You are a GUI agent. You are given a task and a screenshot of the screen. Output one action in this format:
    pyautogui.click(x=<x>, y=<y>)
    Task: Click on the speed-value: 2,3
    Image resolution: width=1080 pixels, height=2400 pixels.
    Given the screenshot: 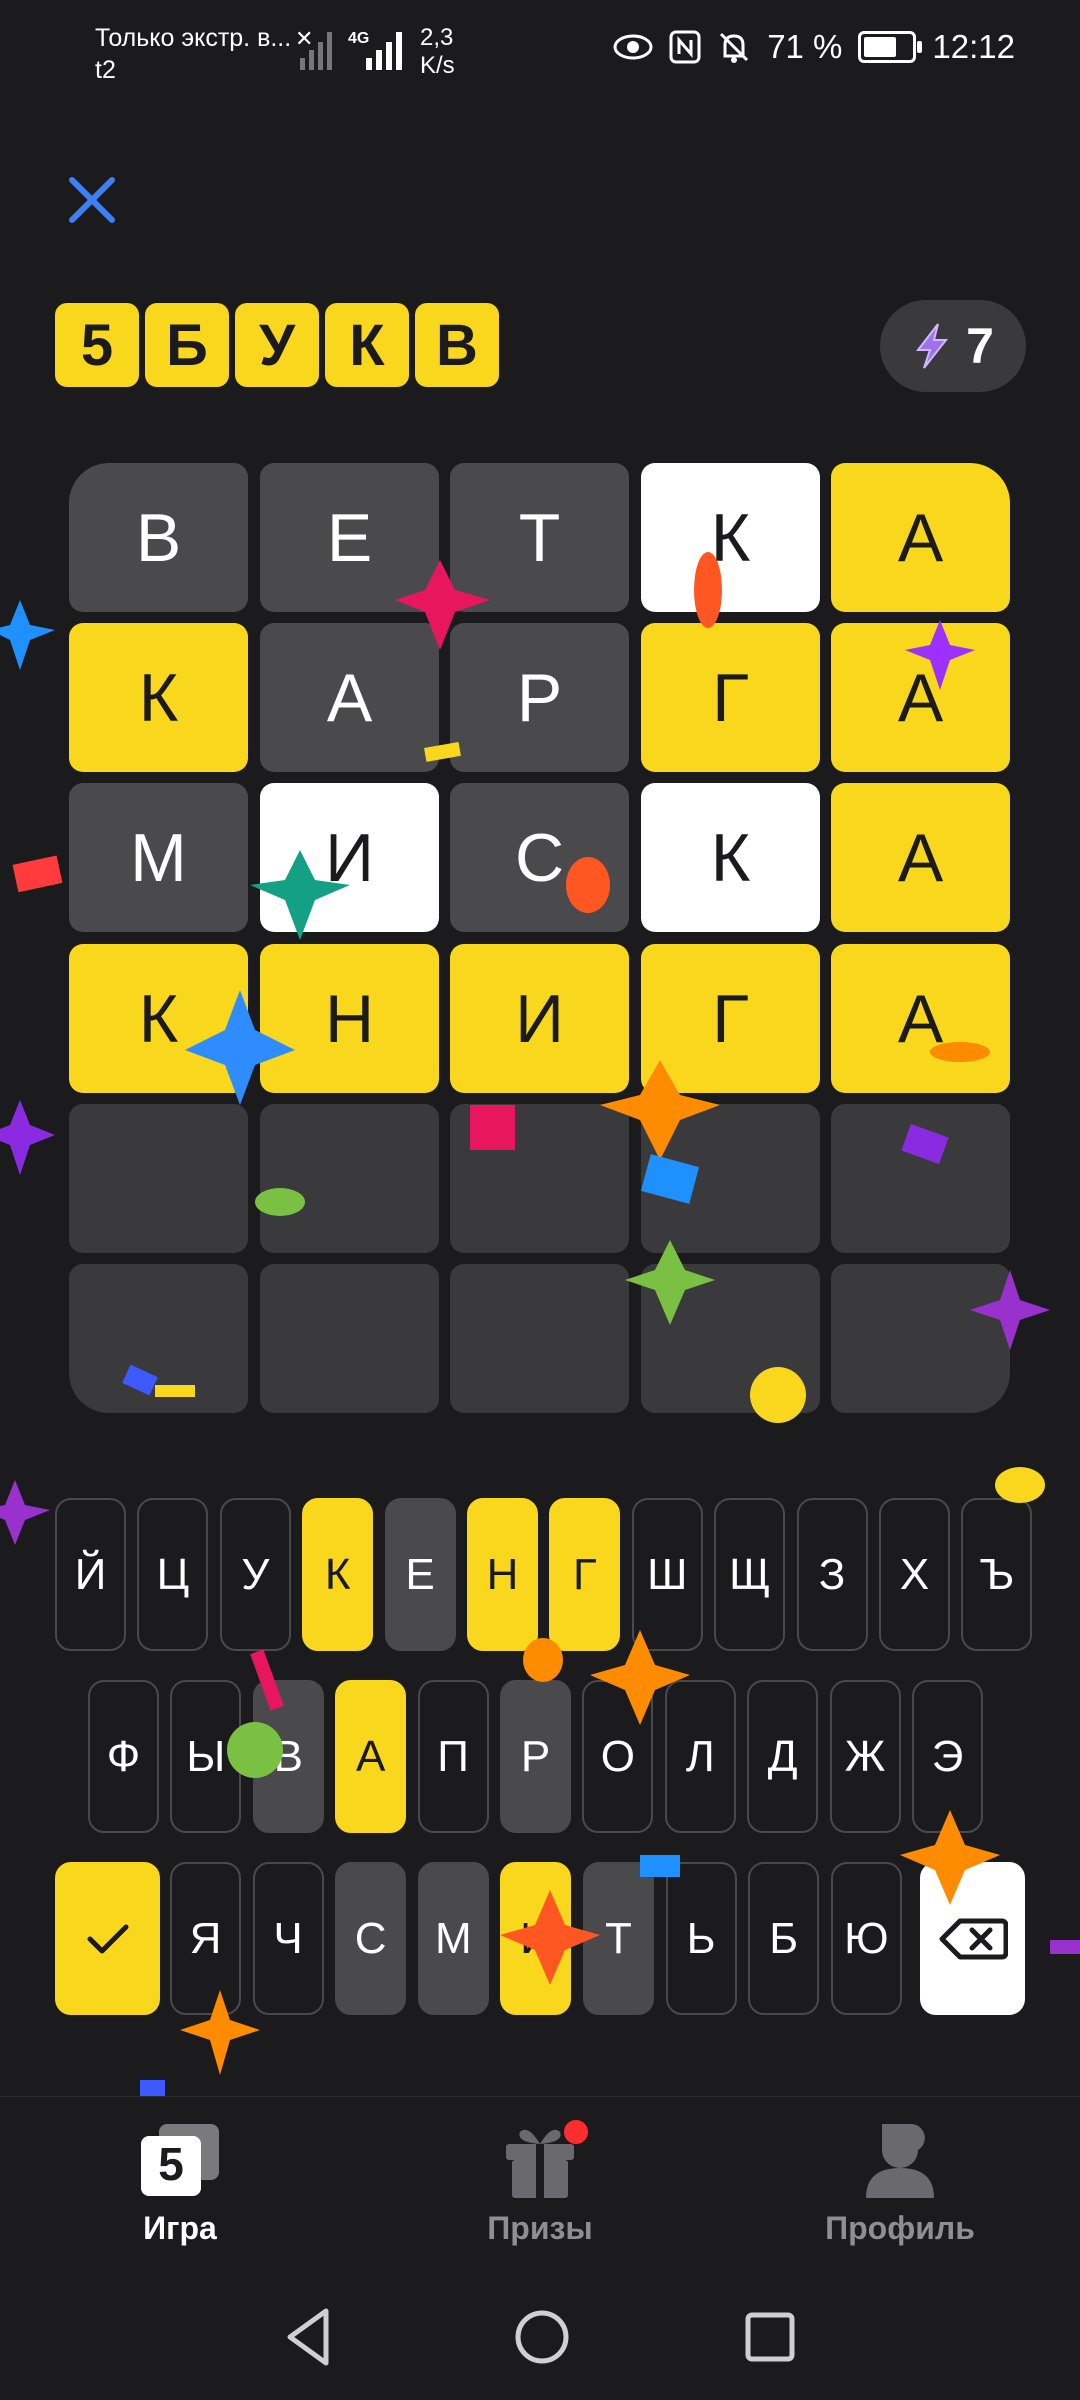 What is the action you would take?
    pyautogui.click(x=437, y=37)
    